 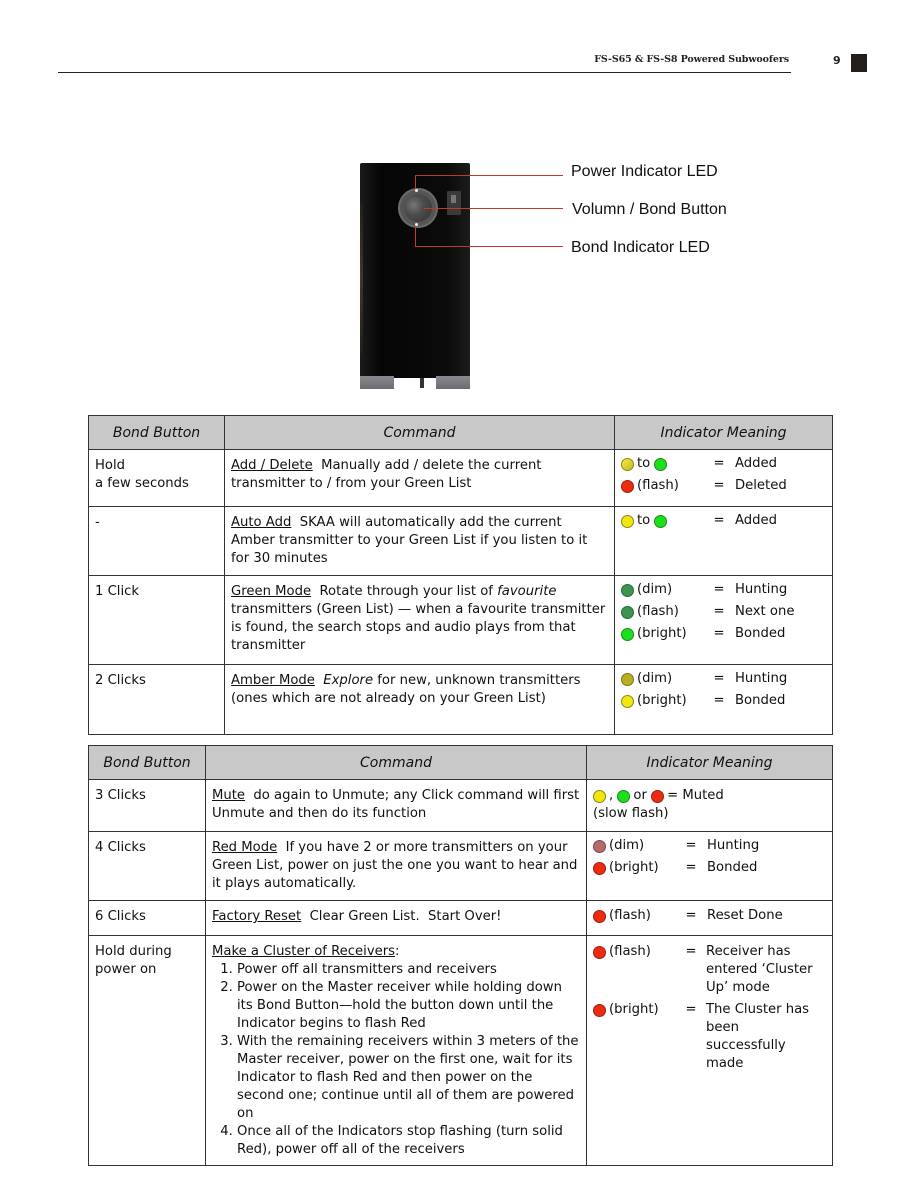 I want to click on command-name: Mute, so click(x=229, y=795).